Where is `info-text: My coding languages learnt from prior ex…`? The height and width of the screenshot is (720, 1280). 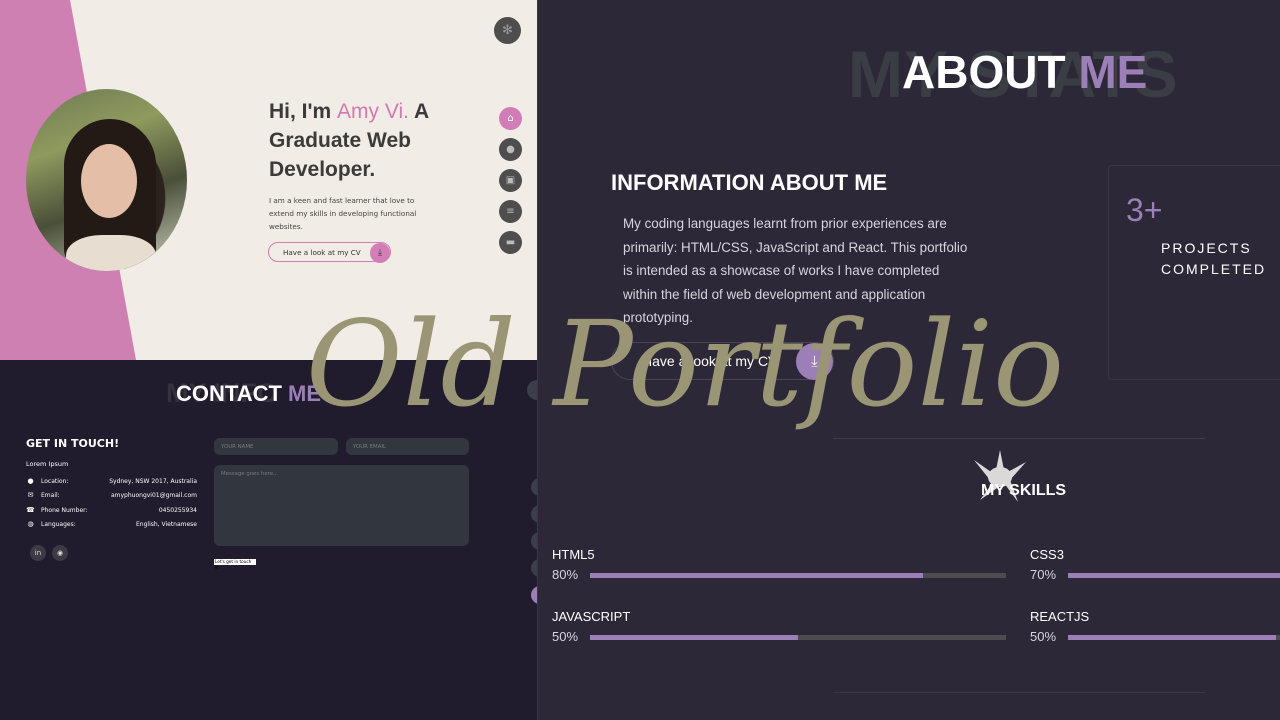
info-text: My coding languages learnt from prior ex… is located at coordinates (795, 271).